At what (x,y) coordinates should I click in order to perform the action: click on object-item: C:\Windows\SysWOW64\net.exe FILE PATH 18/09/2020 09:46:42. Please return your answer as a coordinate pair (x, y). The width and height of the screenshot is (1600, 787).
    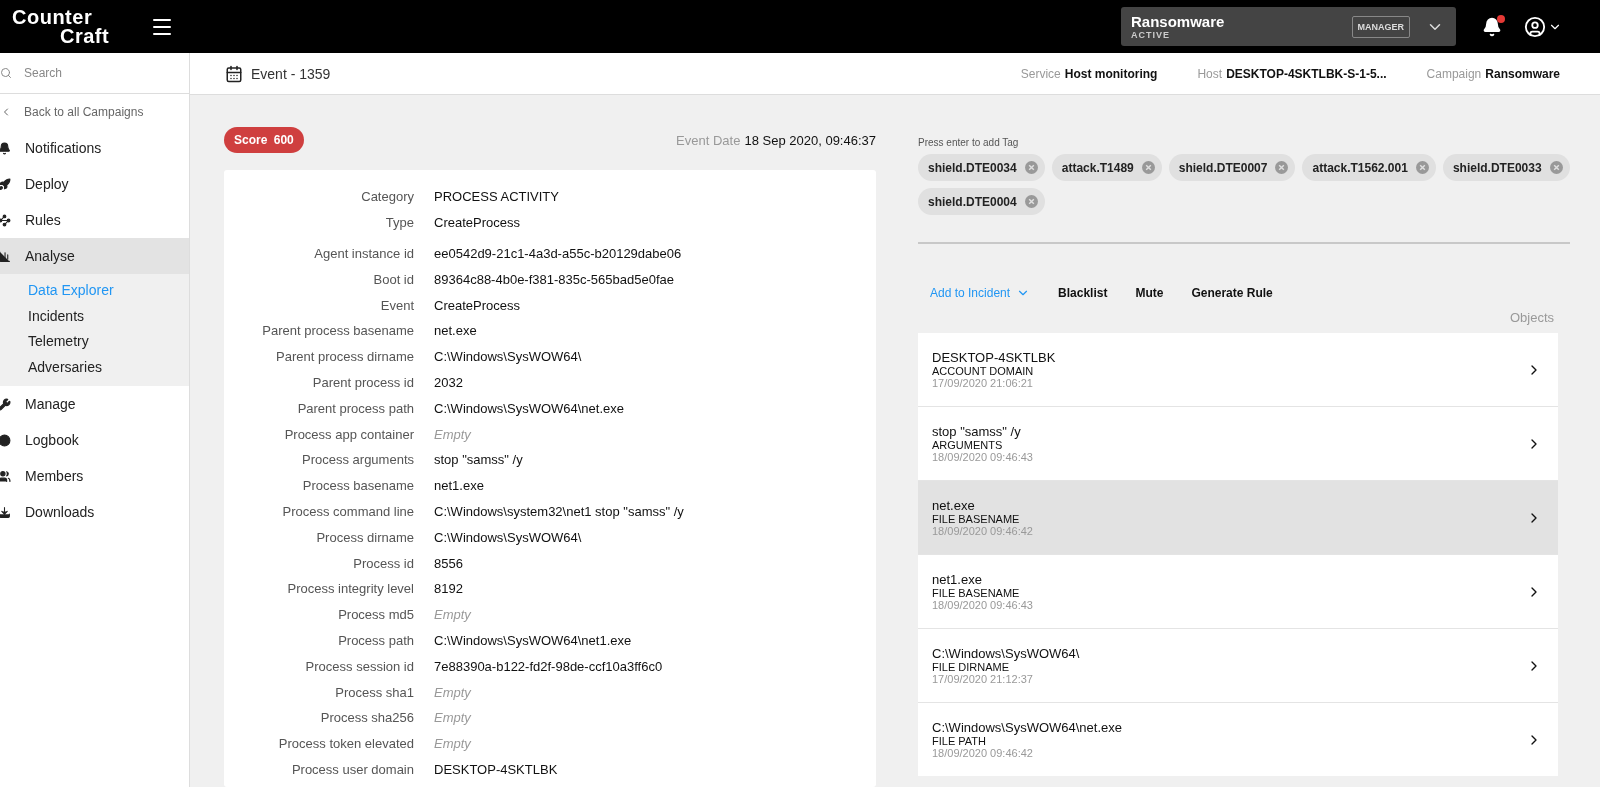
    Looking at the image, I should click on (1238, 739).